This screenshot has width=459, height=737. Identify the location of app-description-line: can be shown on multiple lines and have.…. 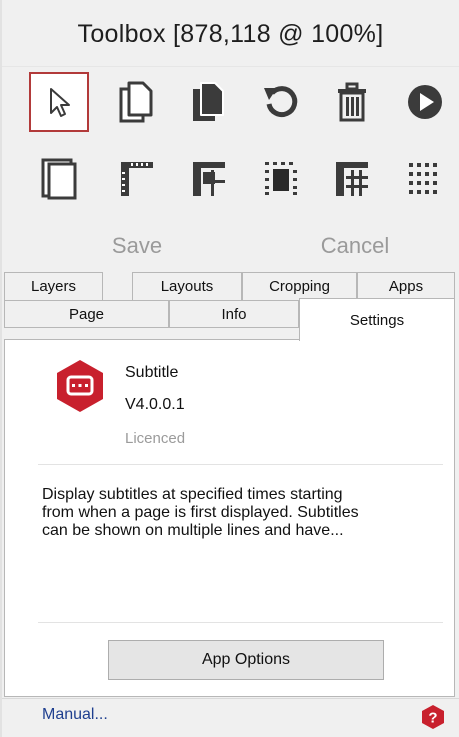
(193, 530).